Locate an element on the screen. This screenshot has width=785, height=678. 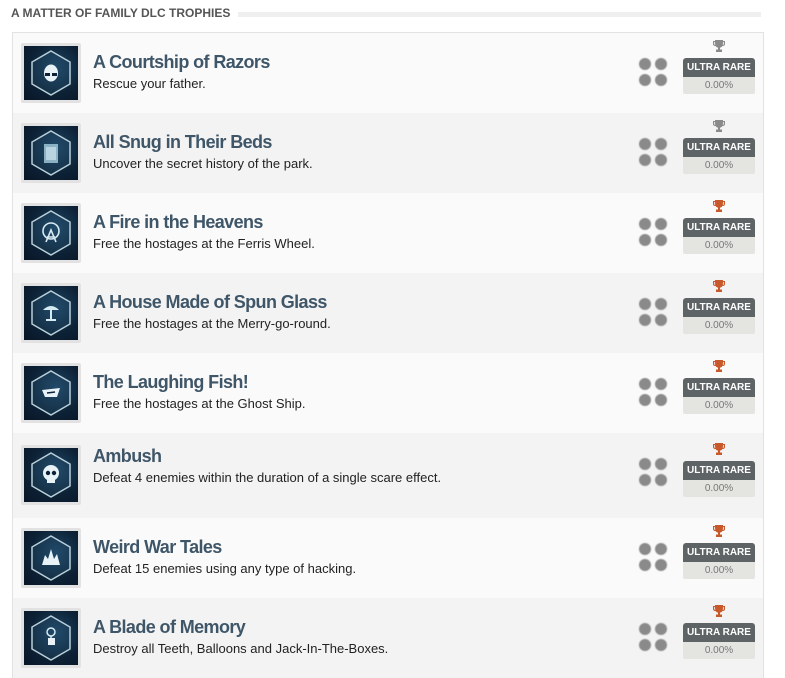
ship-icon is located at coordinates (51, 393).